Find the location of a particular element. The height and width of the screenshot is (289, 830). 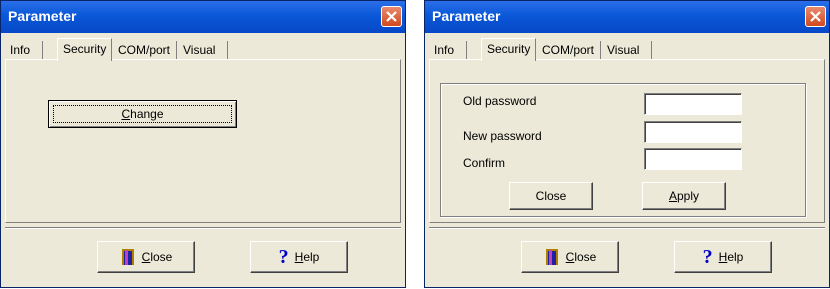

apply-label: Apply is located at coordinates (684, 196).